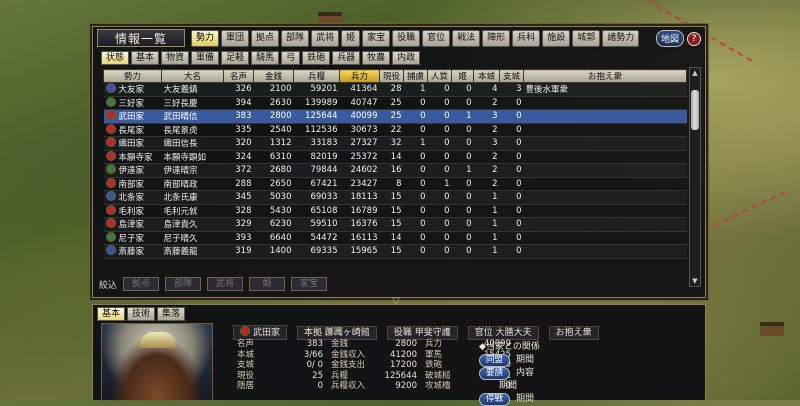 Image resolution: width=800 pixels, height=406 pixels. What do you see at coordinates (415, 76) in the screenshot?
I see `column-header: 捕虜` at bounding box center [415, 76].